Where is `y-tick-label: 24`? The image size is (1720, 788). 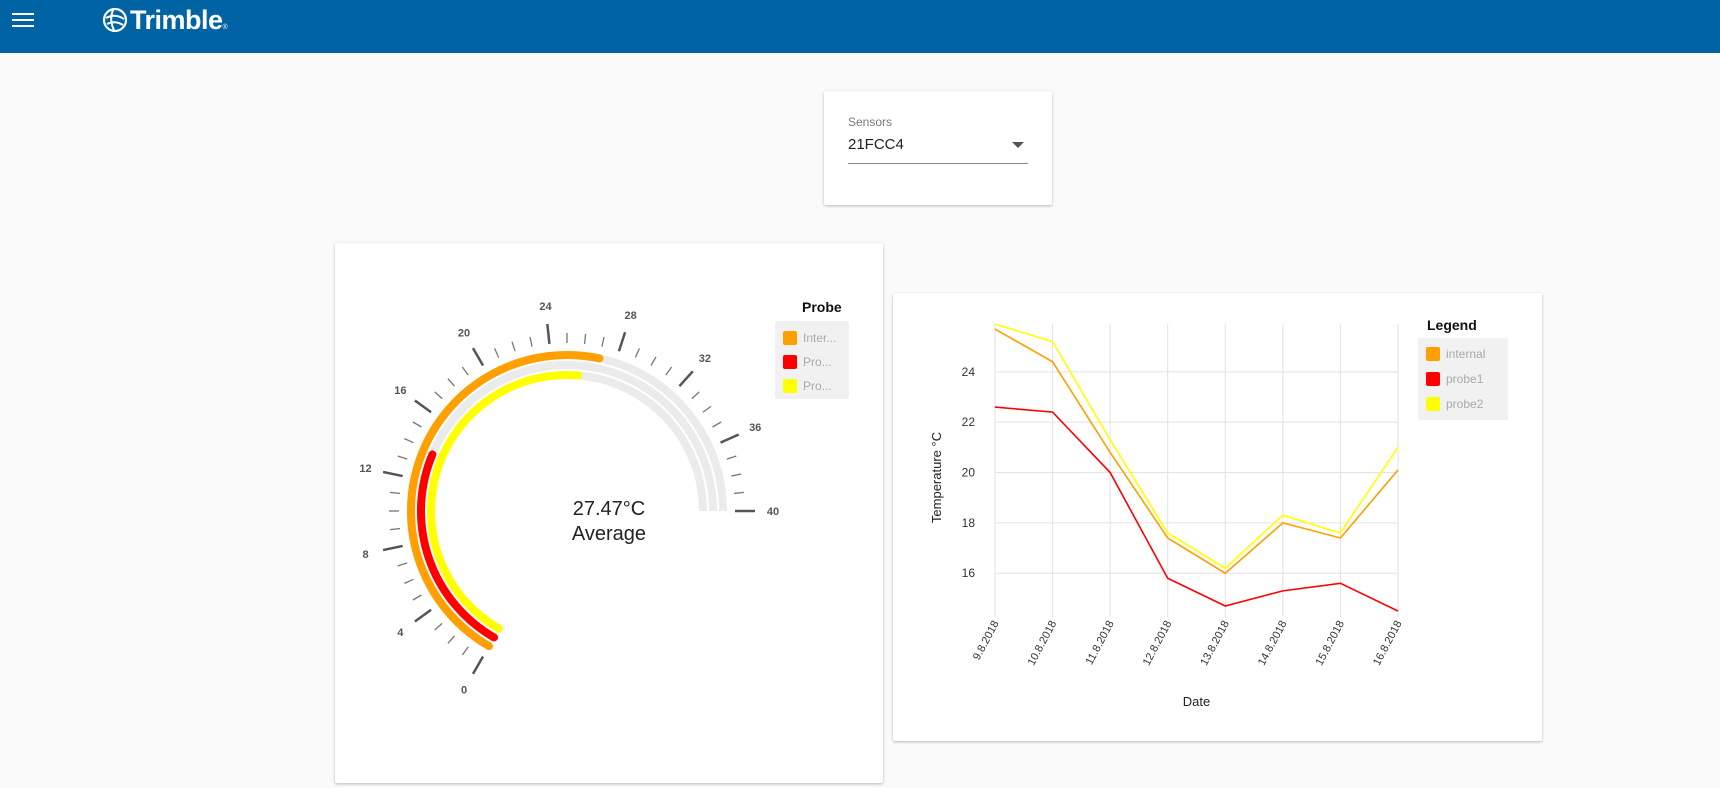 y-tick-label: 24 is located at coordinates (969, 372).